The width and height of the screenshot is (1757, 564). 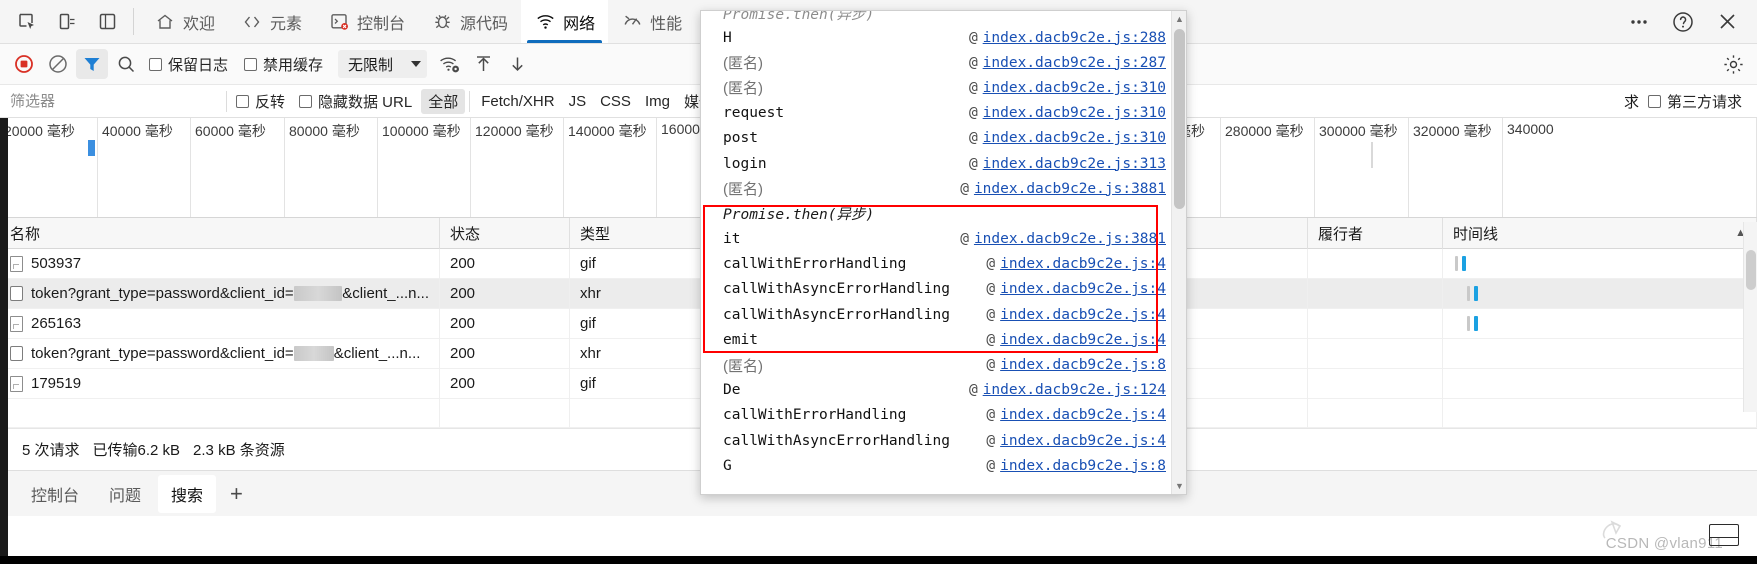 I want to click on tab-network: 网络, so click(x=565, y=21).